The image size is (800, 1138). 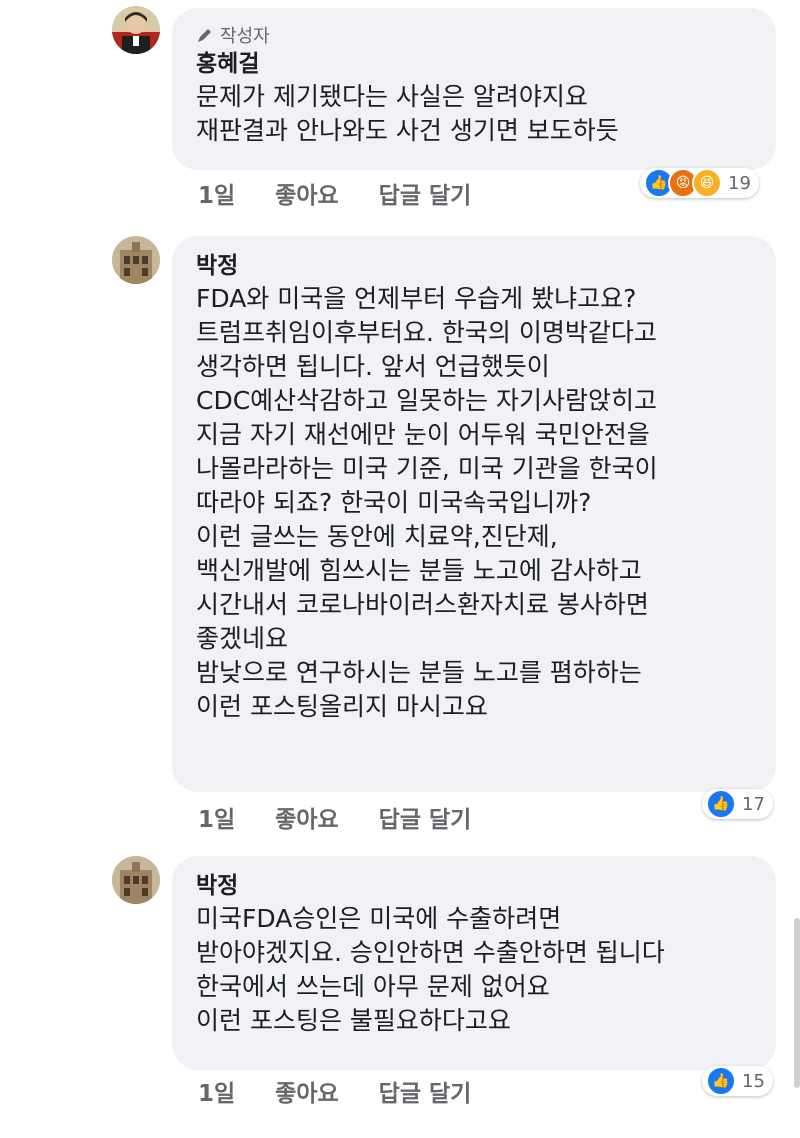 What do you see at coordinates (737, 1081) in the screenshot?
I see `reaction-summary: 👍 15` at bounding box center [737, 1081].